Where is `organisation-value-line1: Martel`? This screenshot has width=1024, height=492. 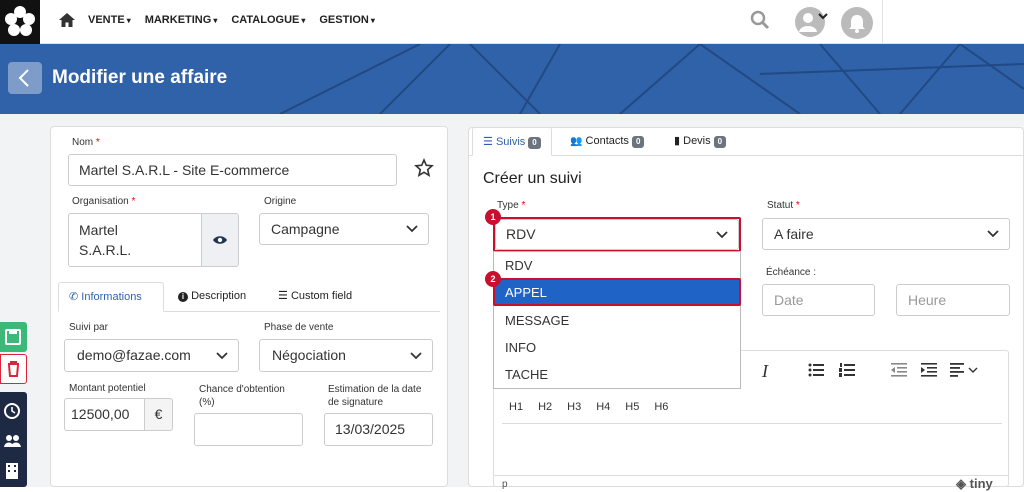 organisation-value-line1: Martel is located at coordinates (98, 230).